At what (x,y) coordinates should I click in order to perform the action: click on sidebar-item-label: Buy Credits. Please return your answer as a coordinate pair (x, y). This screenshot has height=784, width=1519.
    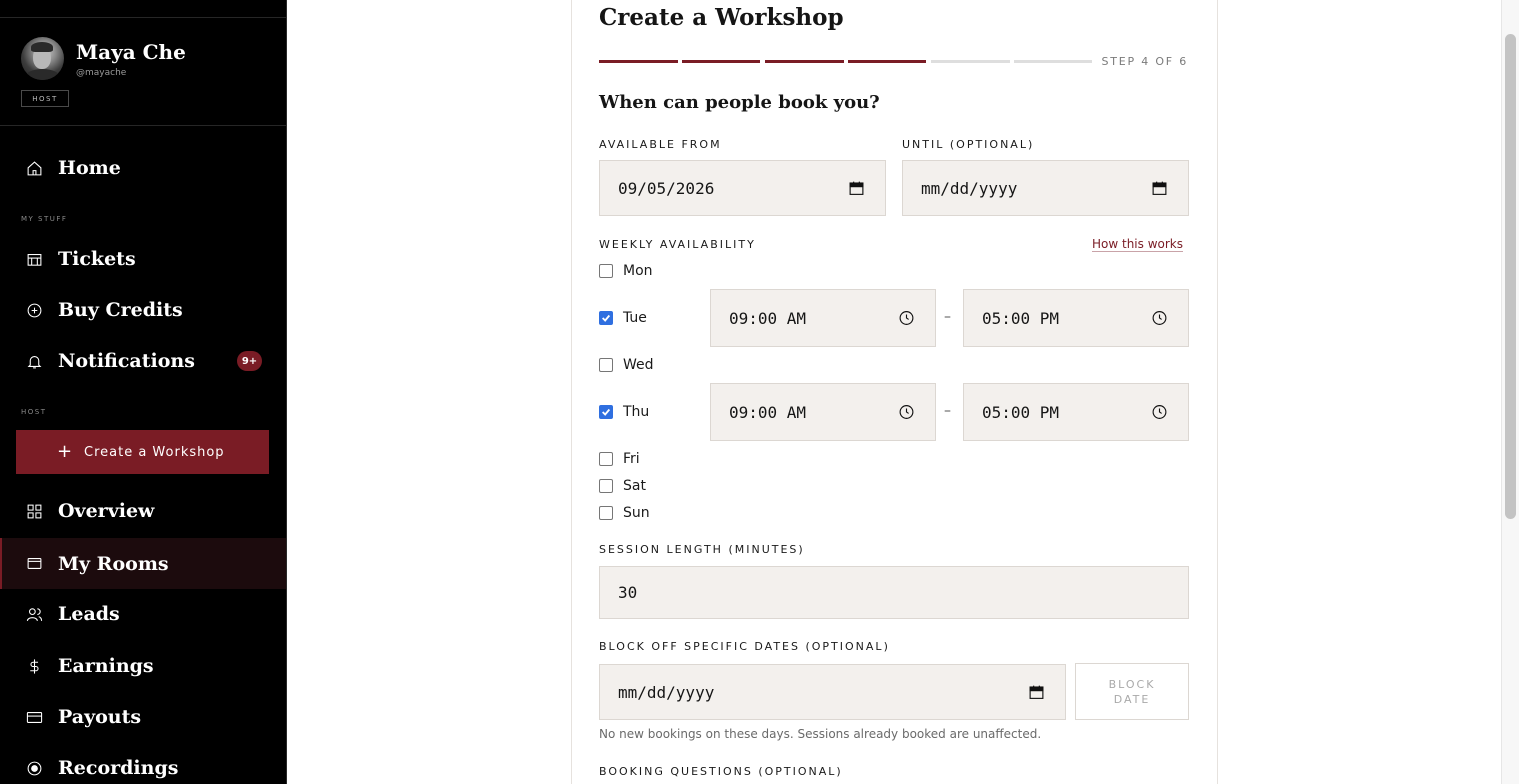
    Looking at the image, I should click on (120, 310).